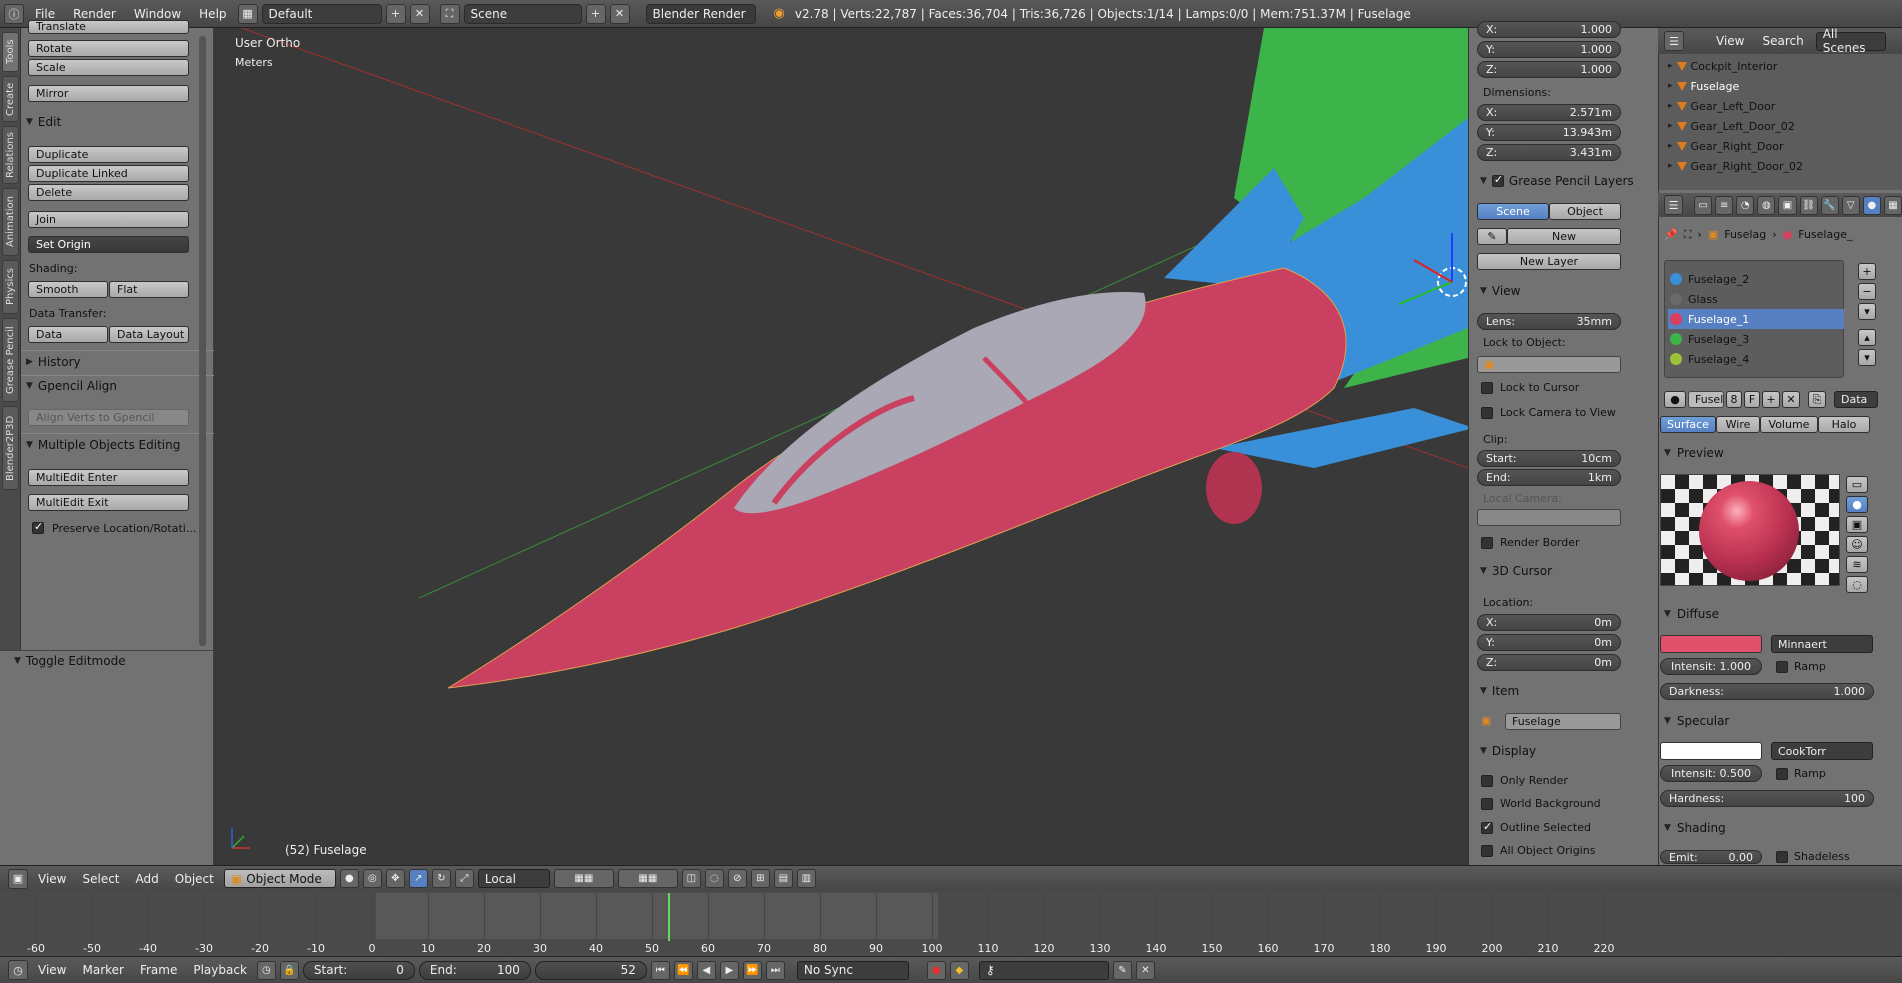 The height and width of the screenshot is (983, 1902). I want to click on duplicate-linked-button: Duplicate Linked, so click(108, 173).